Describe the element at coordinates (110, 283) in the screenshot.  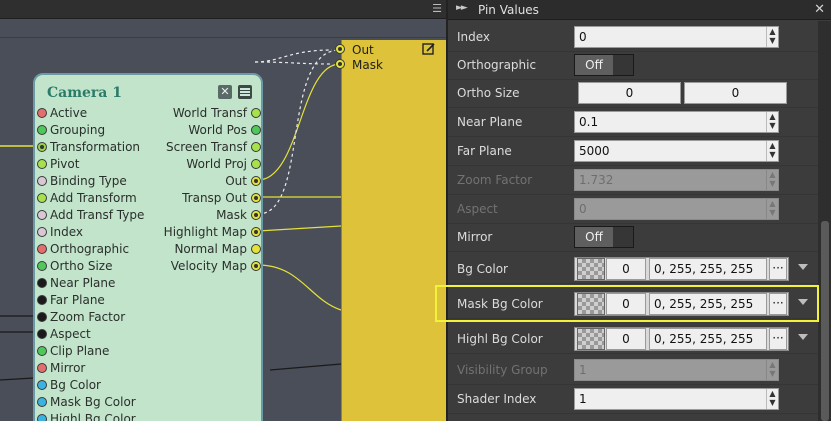
I see `node-pin-input: Near Plane` at that location.